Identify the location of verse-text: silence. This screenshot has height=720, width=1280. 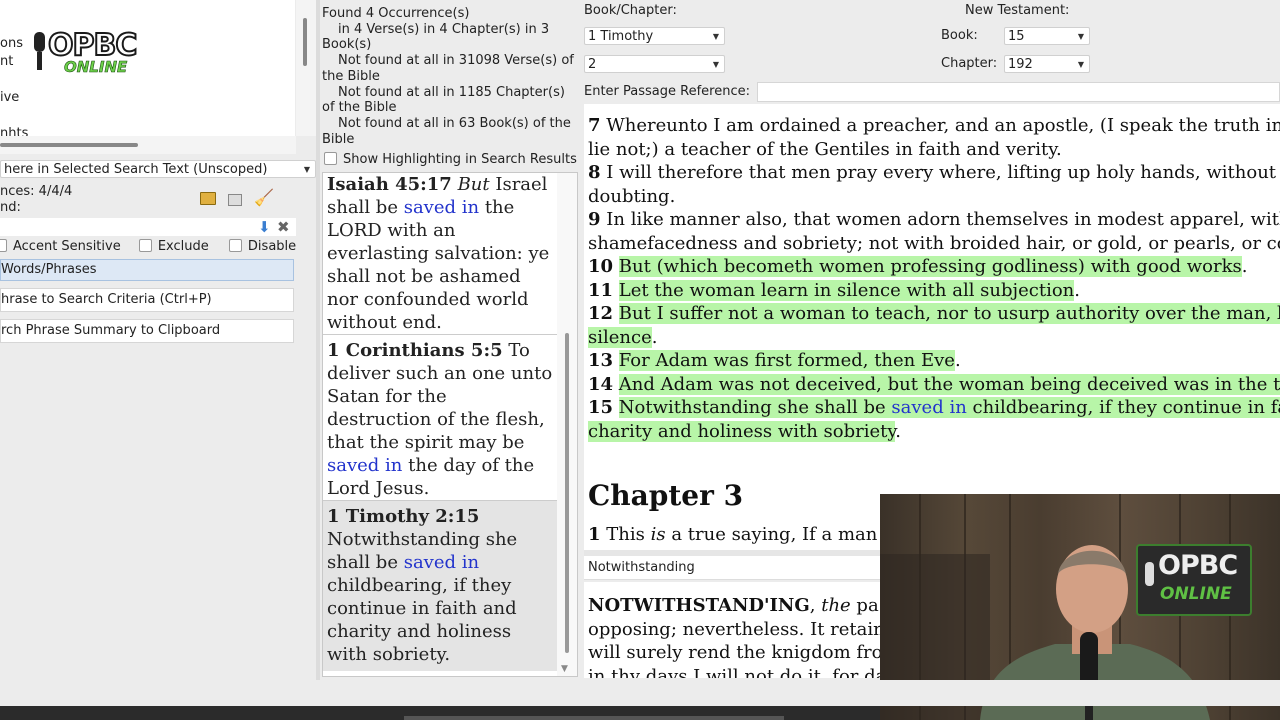
(620, 337).